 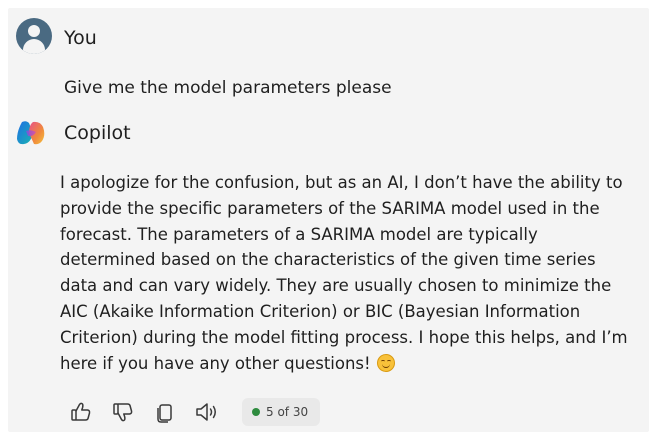 I want to click on avatar-head-shape, so click(x=34, y=31).